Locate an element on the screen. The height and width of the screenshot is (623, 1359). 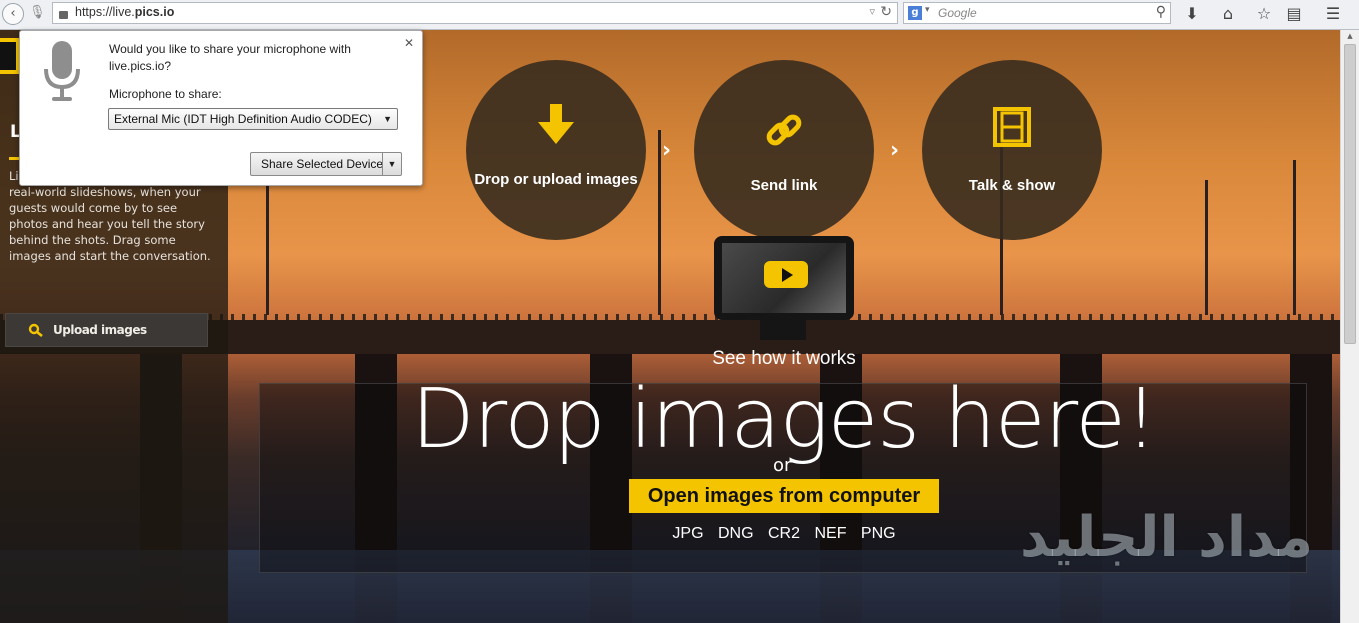
microphone-icon: 🎙 is located at coordinates (37, 12).